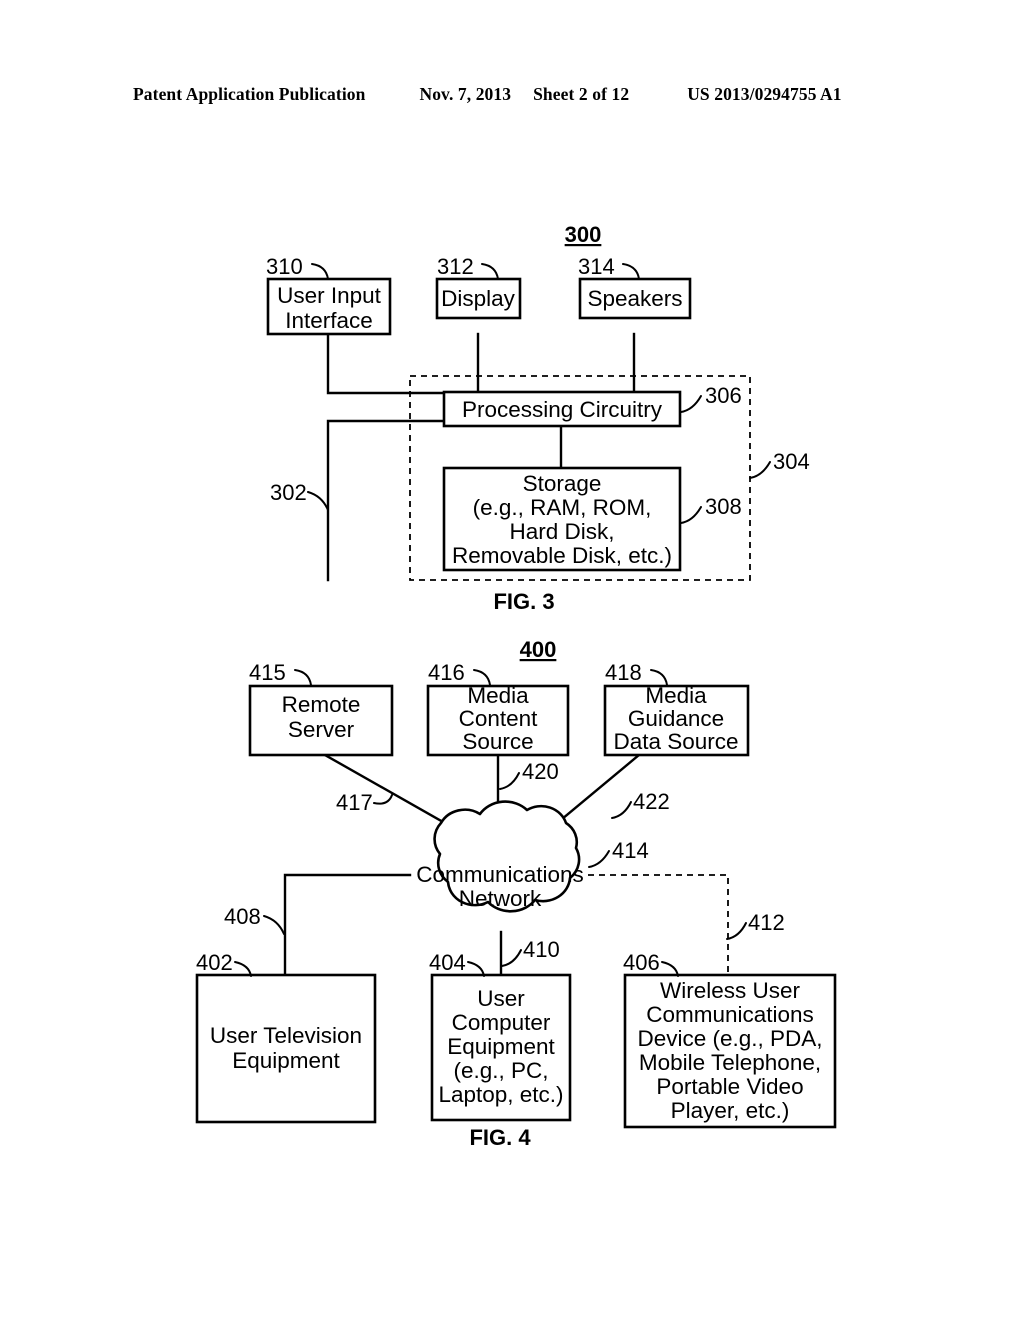 The width and height of the screenshot is (1024, 1320). What do you see at coordinates (478, 298) in the screenshot?
I see `block-display-label: Display` at bounding box center [478, 298].